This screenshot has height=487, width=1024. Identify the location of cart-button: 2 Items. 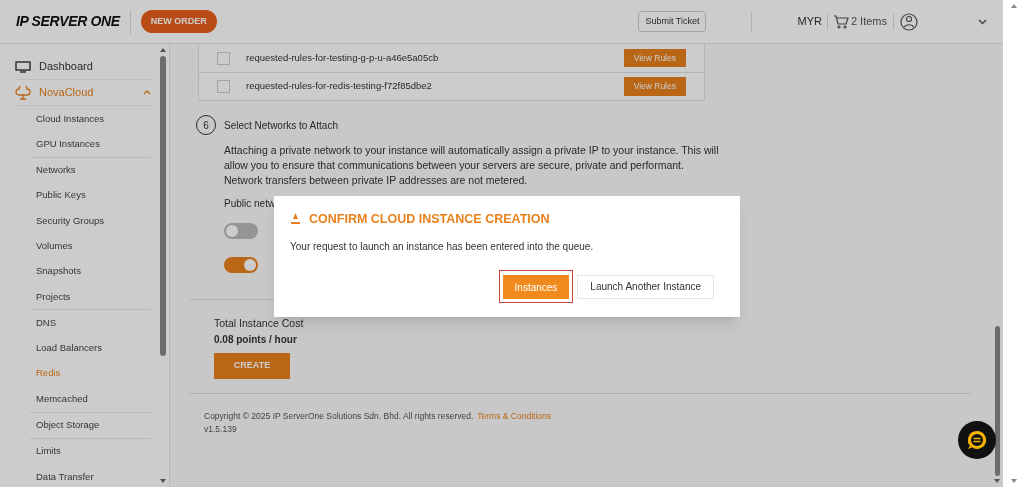
(859, 21).